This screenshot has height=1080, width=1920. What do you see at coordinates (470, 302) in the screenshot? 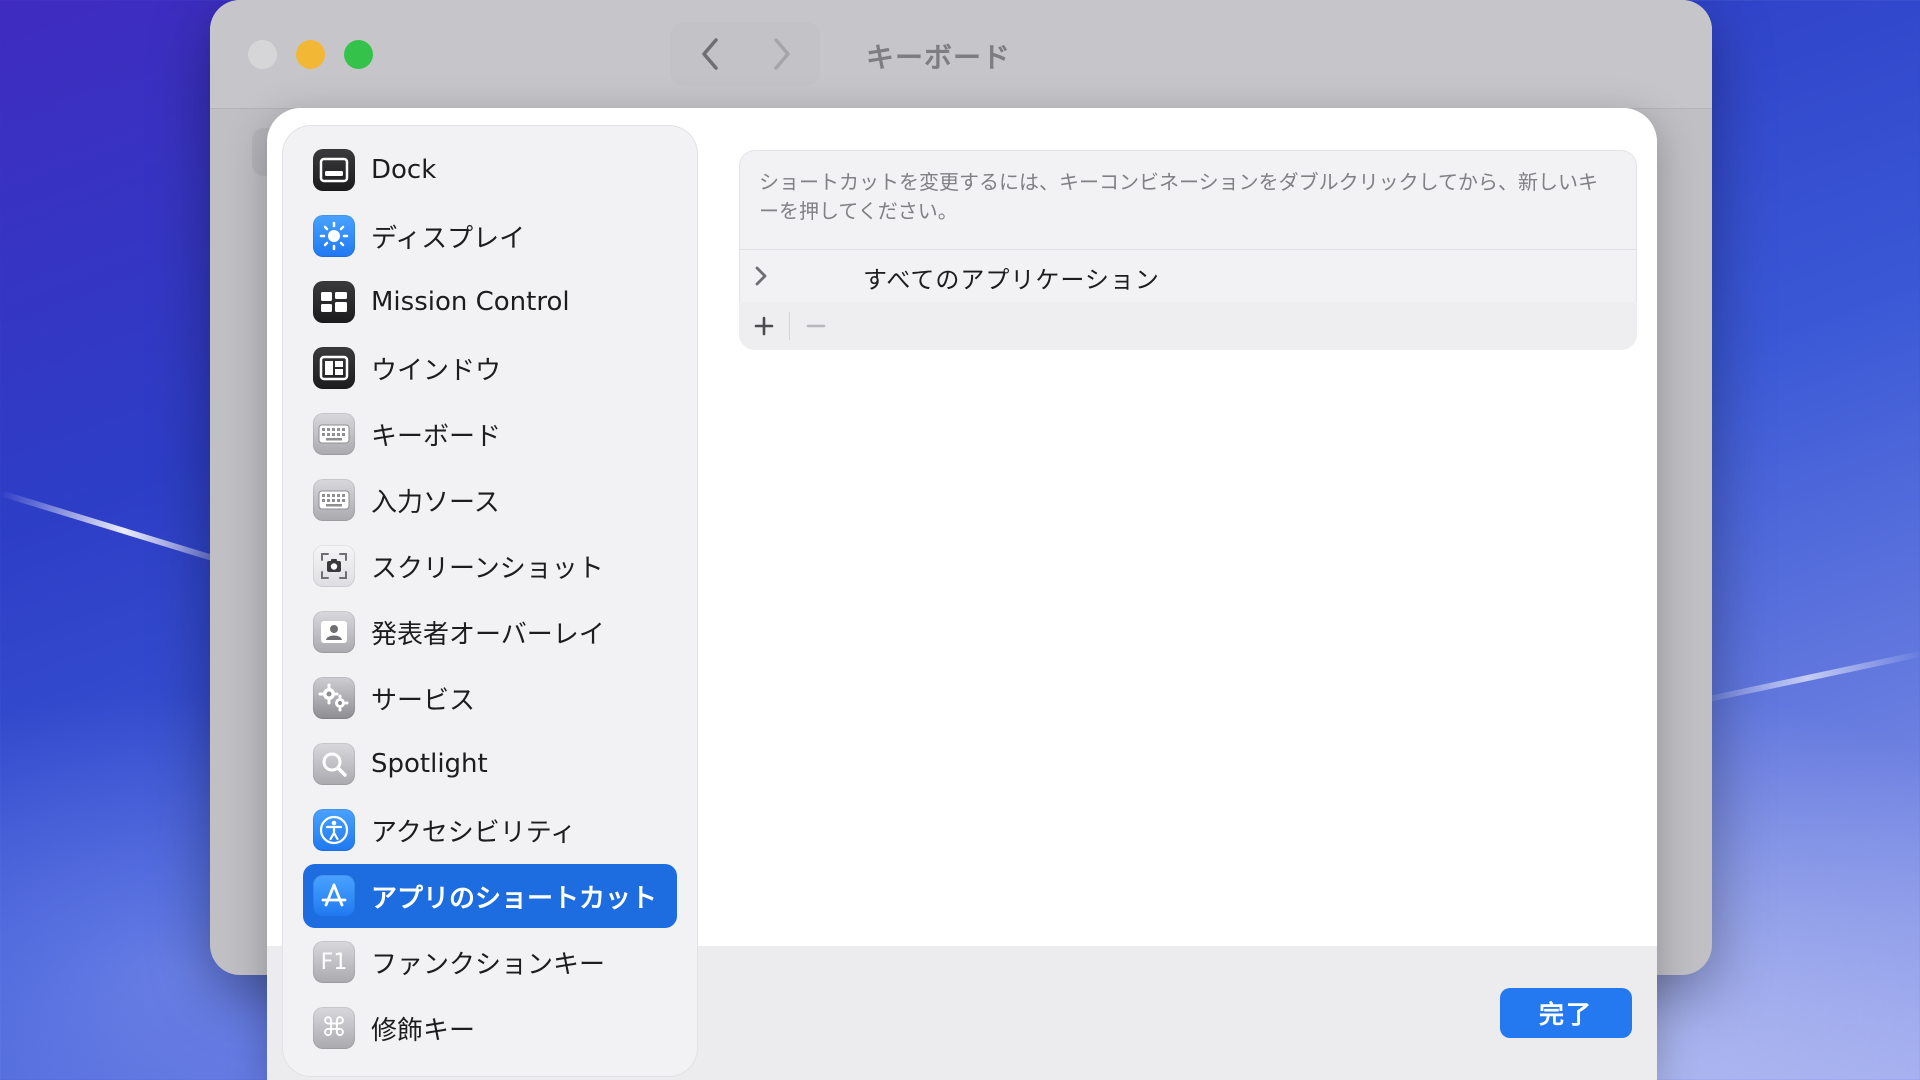
I see `sidebar-item-label: Mission Control` at bounding box center [470, 302].